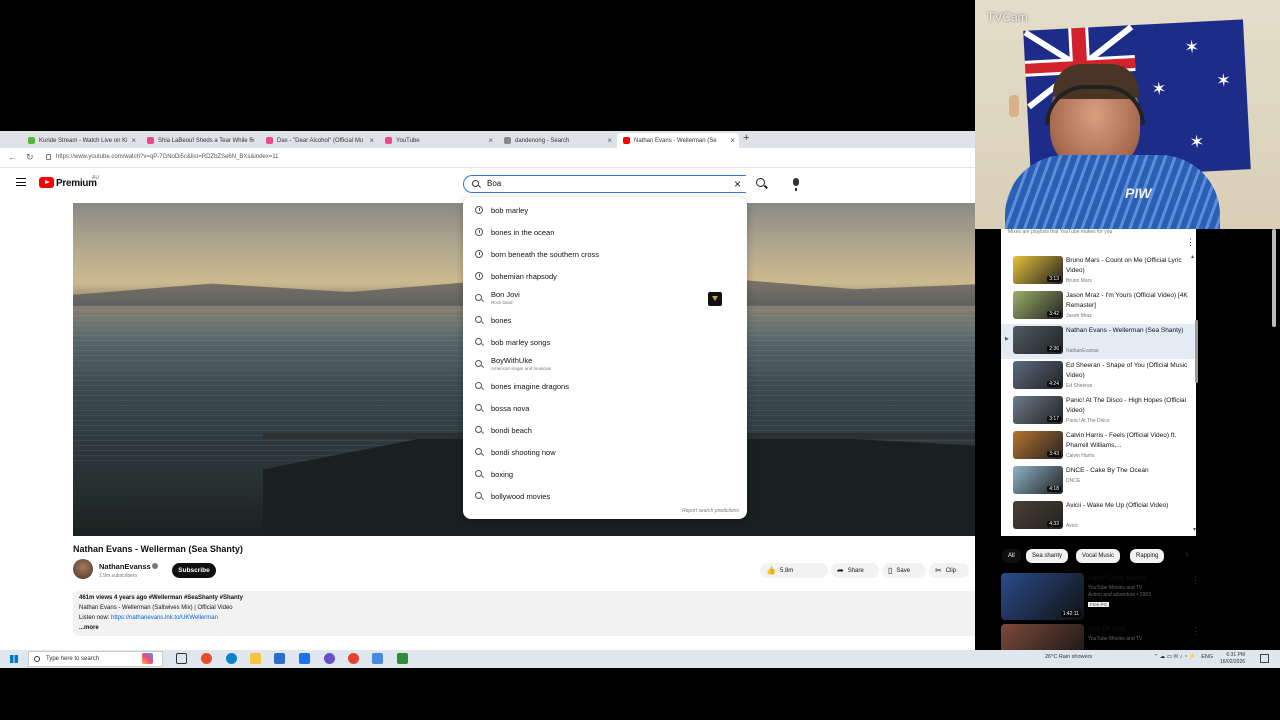 The image size is (1280, 720). Describe the element at coordinates (1128, 331) in the screenshot. I see `playlist-item-title: Nathan Evans - Wellerman (Sea Shanty)` at that location.